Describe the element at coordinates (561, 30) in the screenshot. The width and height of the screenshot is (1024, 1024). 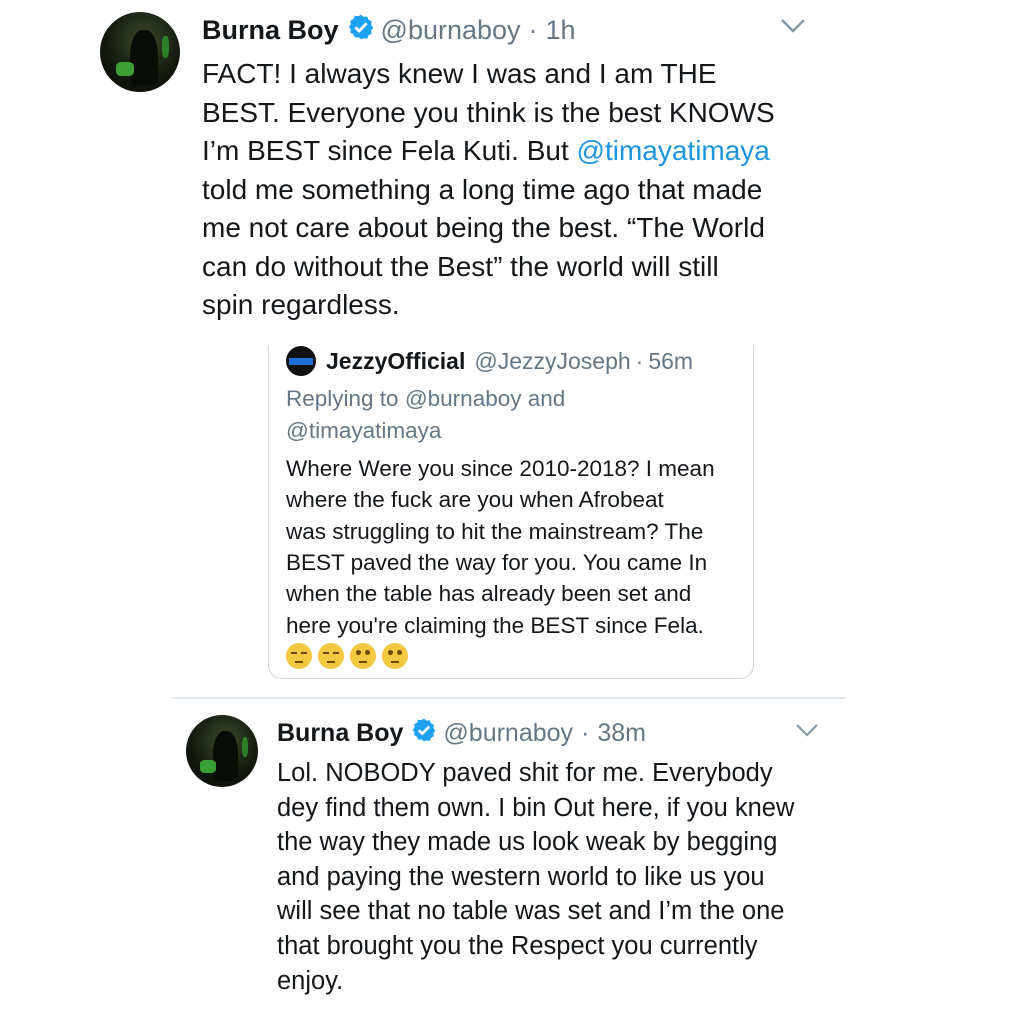
I see `timestamp: 1h` at that location.